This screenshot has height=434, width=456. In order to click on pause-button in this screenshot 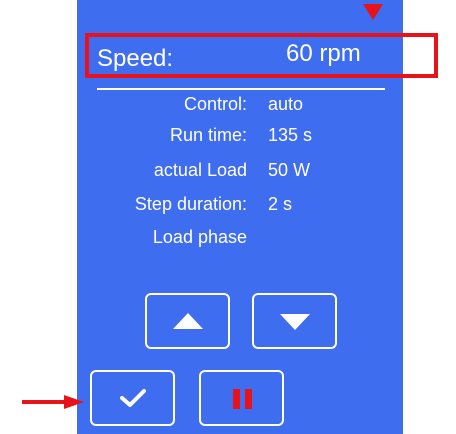, I will do `click(241, 398)`.